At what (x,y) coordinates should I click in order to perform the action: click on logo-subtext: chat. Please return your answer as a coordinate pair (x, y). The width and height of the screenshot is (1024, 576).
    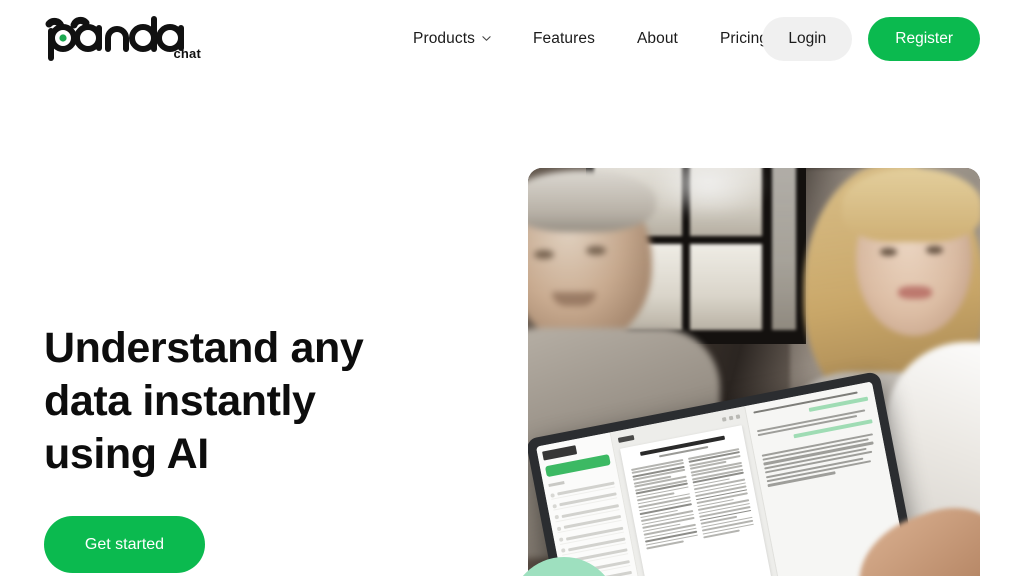
    Looking at the image, I should click on (187, 53).